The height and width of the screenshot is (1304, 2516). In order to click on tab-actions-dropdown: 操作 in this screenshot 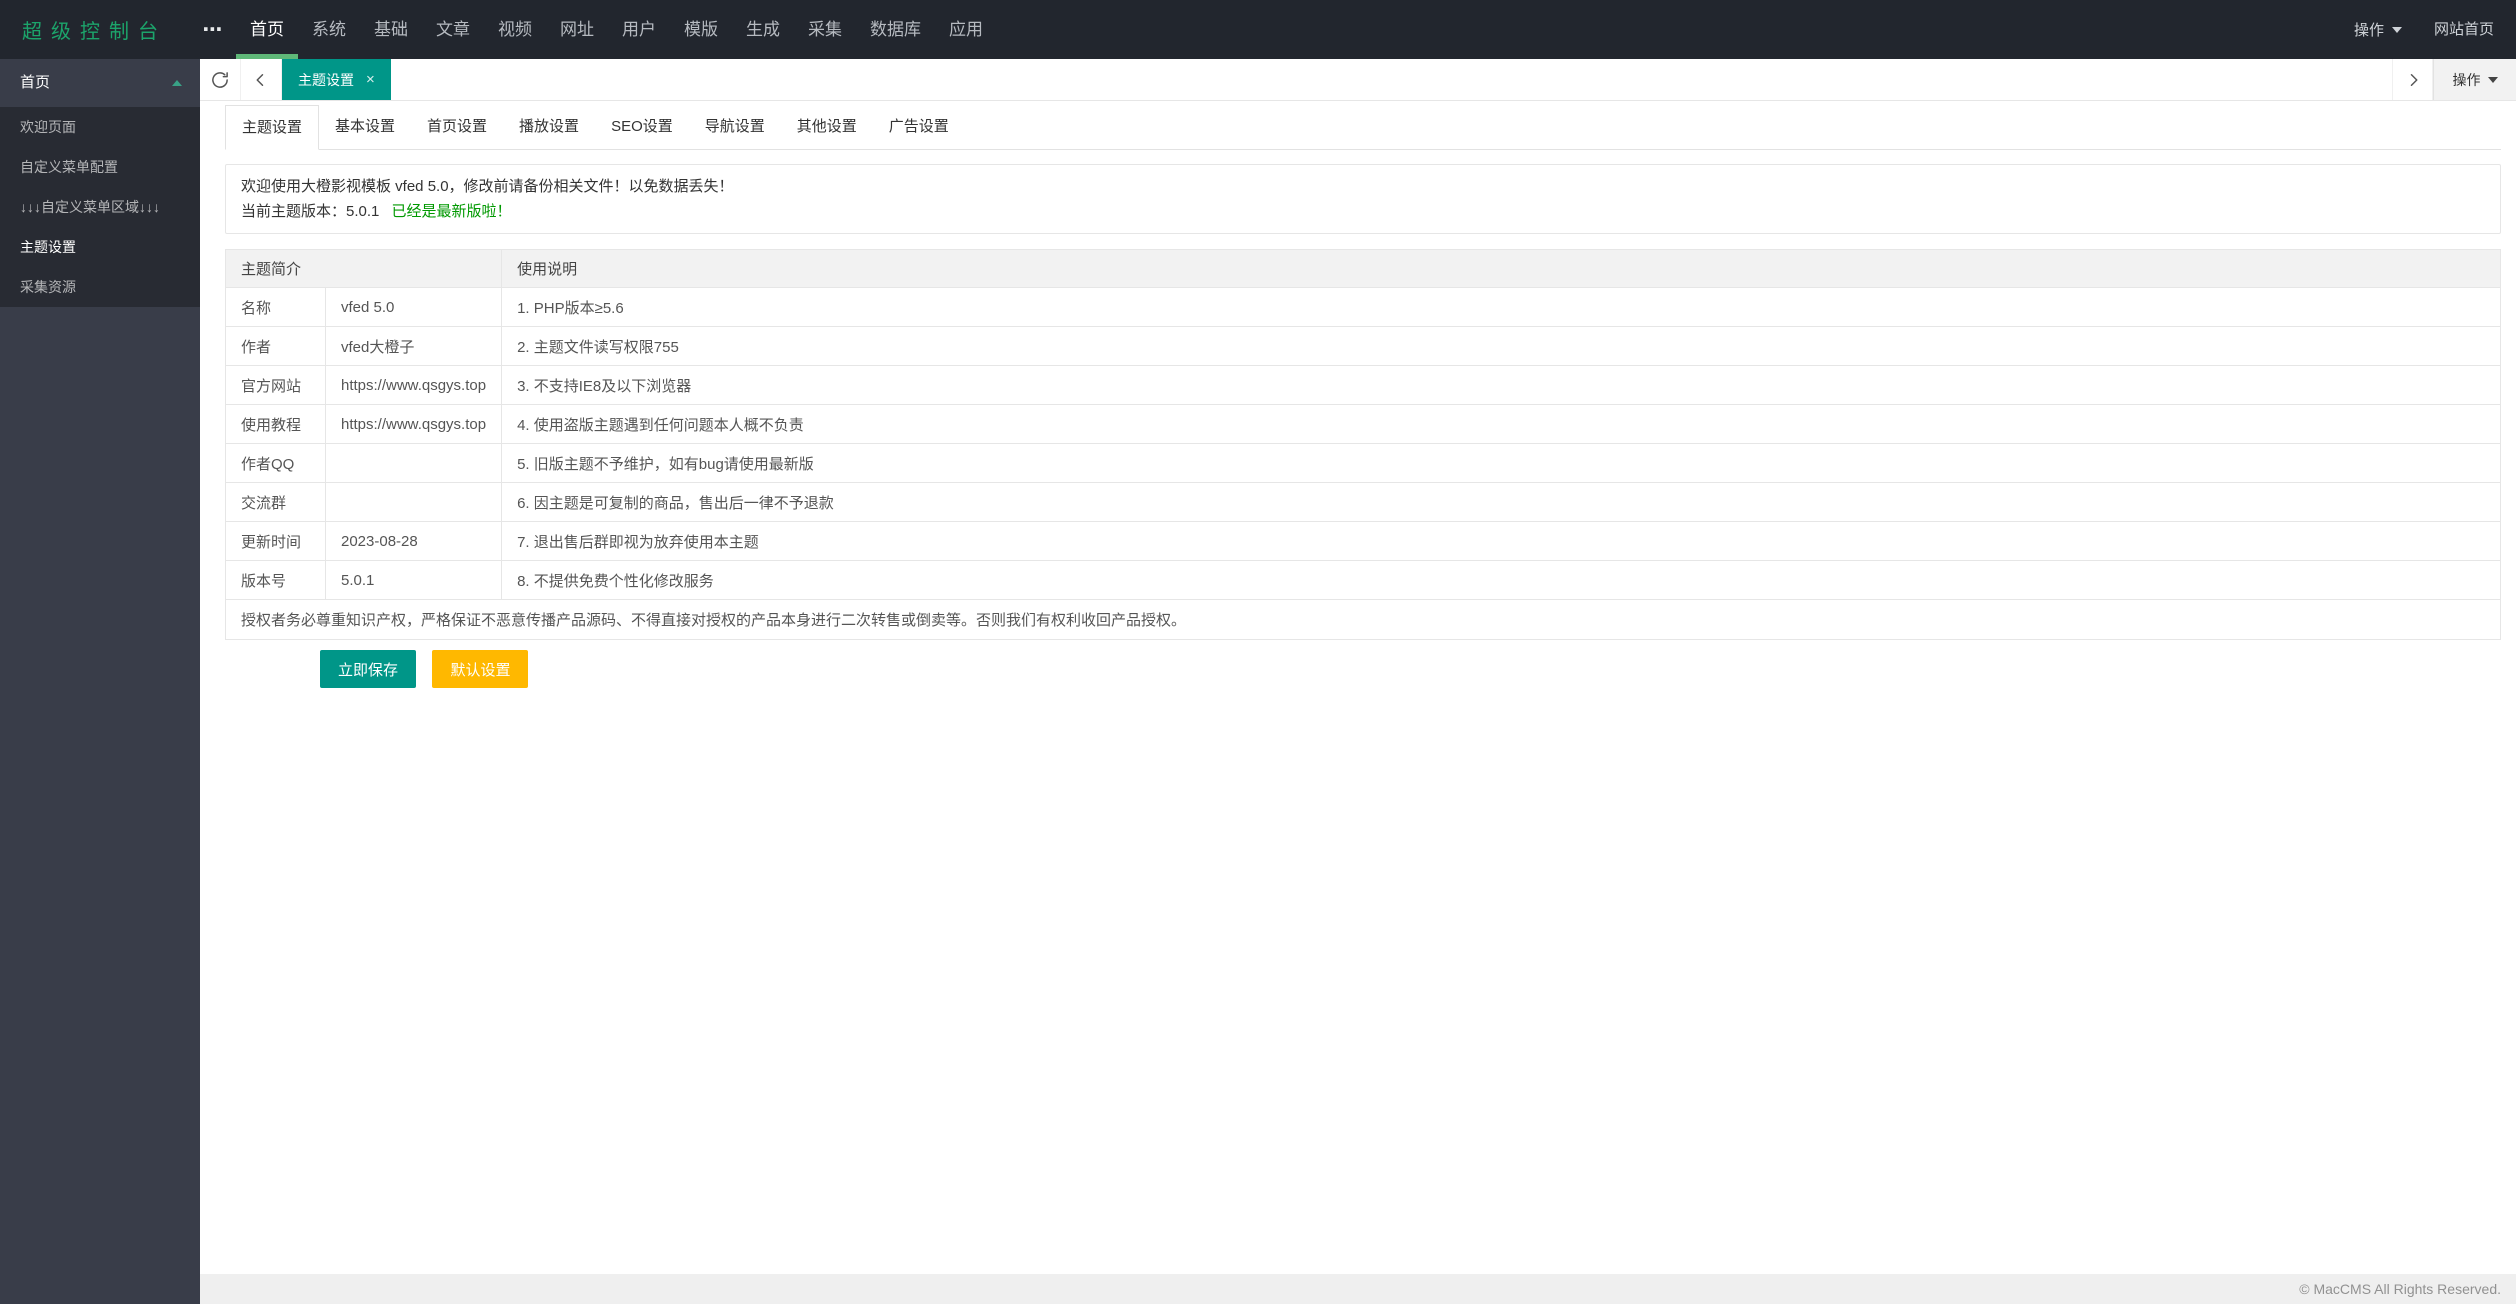, I will do `click(2474, 79)`.